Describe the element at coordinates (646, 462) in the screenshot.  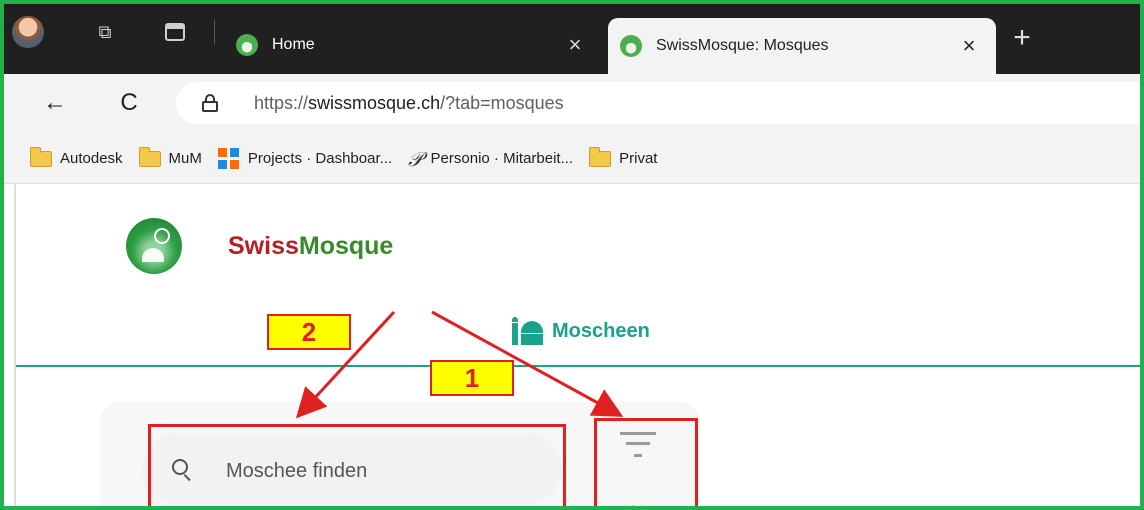
I see `highlight-filter-box` at that location.